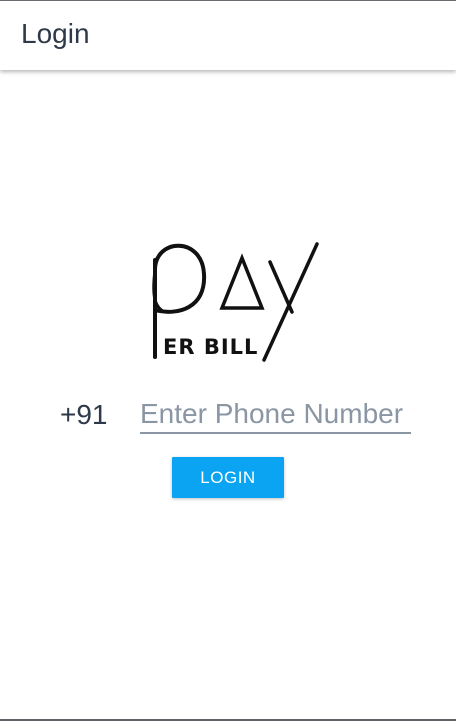 The width and height of the screenshot is (456, 721). What do you see at coordinates (235, 302) in the screenshot?
I see `pay-per-bill-logo: ER BILL` at bounding box center [235, 302].